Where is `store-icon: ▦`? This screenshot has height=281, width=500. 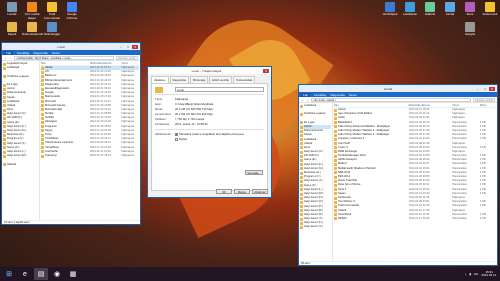 store-icon: ▦ is located at coordinates (73, 274).